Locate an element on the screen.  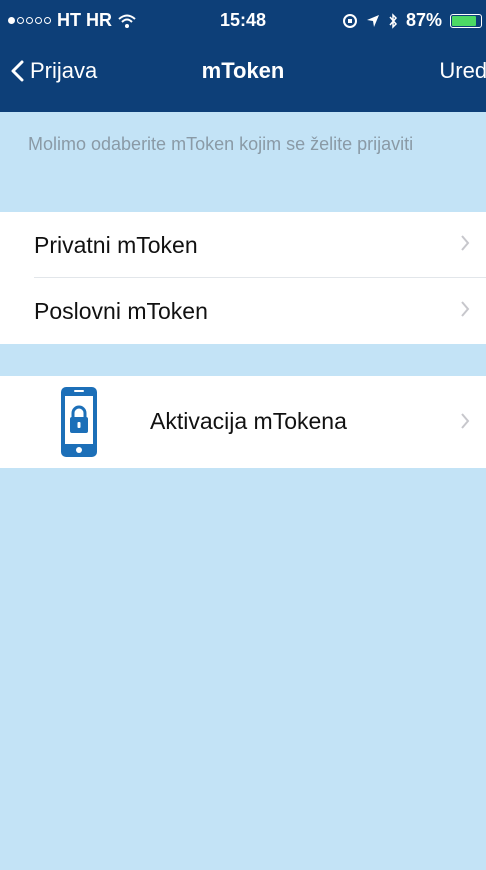
battery-level is located at coordinates (464, 20).